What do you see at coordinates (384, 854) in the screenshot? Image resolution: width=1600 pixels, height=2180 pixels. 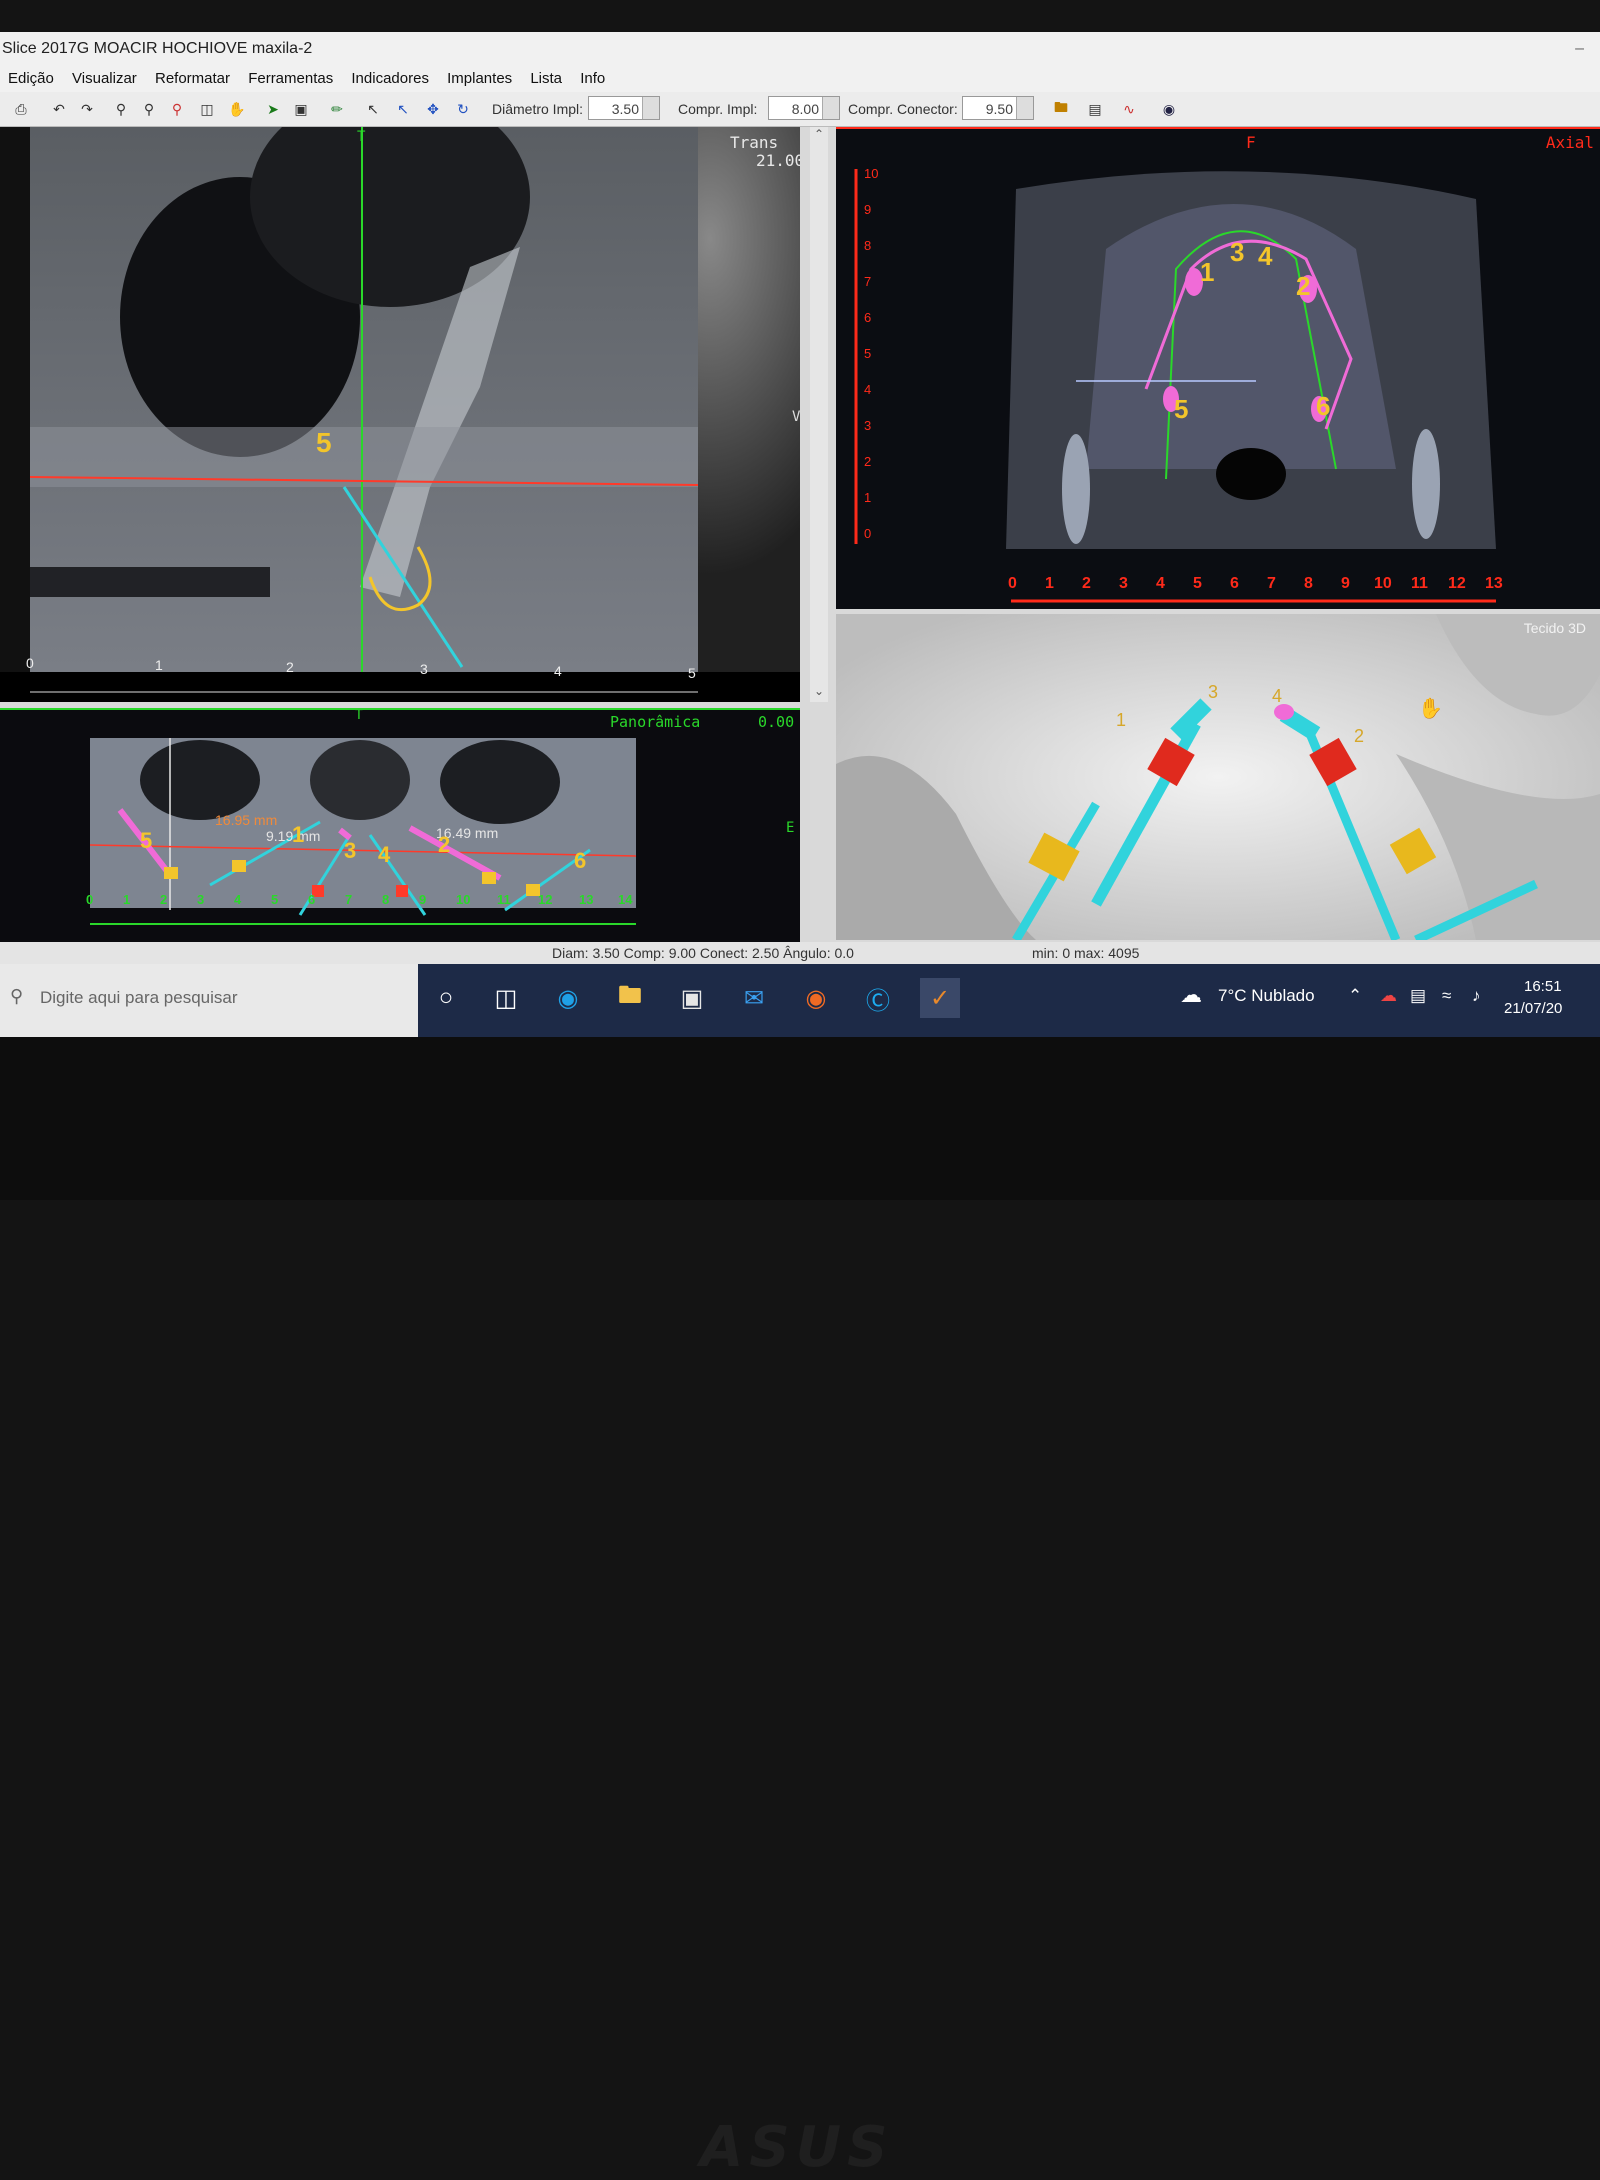 I see `panoramic-implant-label: 4` at bounding box center [384, 854].